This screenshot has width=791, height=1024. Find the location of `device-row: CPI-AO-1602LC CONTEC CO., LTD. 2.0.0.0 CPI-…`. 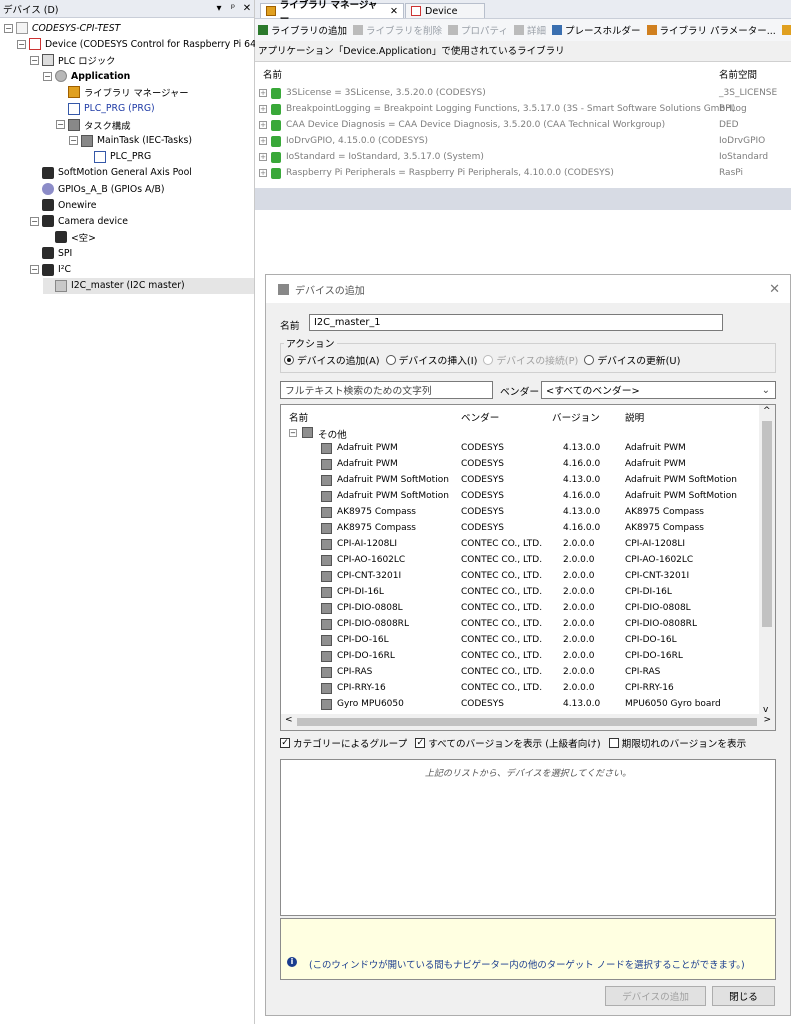

device-row: CPI-AO-1602LC CONTEC CO., LTD. 2.0.0.0 CPI-… is located at coordinates (520, 561).